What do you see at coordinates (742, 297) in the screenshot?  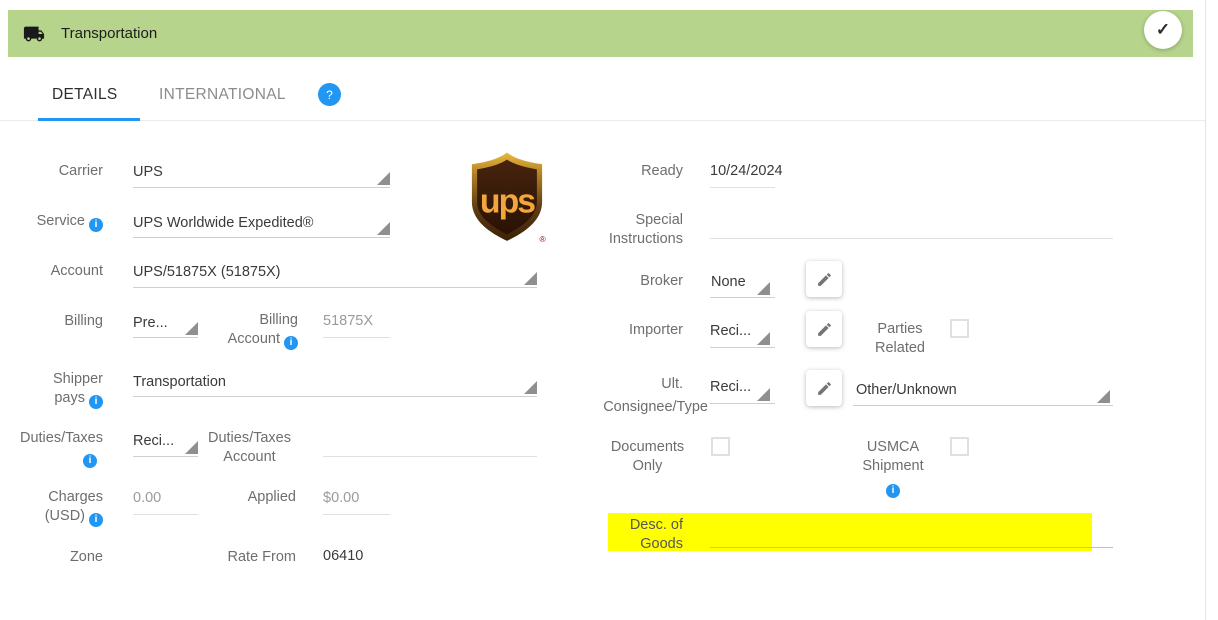 I see `broker-underline` at bounding box center [742, 297].